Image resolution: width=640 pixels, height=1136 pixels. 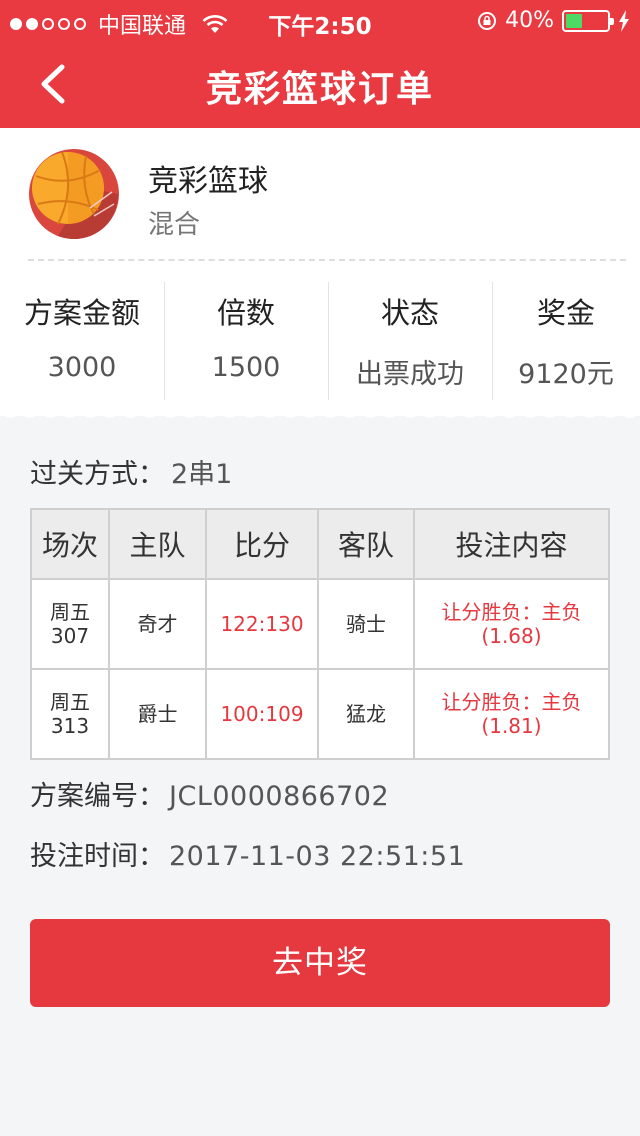 I want to click on match-cell: 周五 307, so click(x=70, y=624).